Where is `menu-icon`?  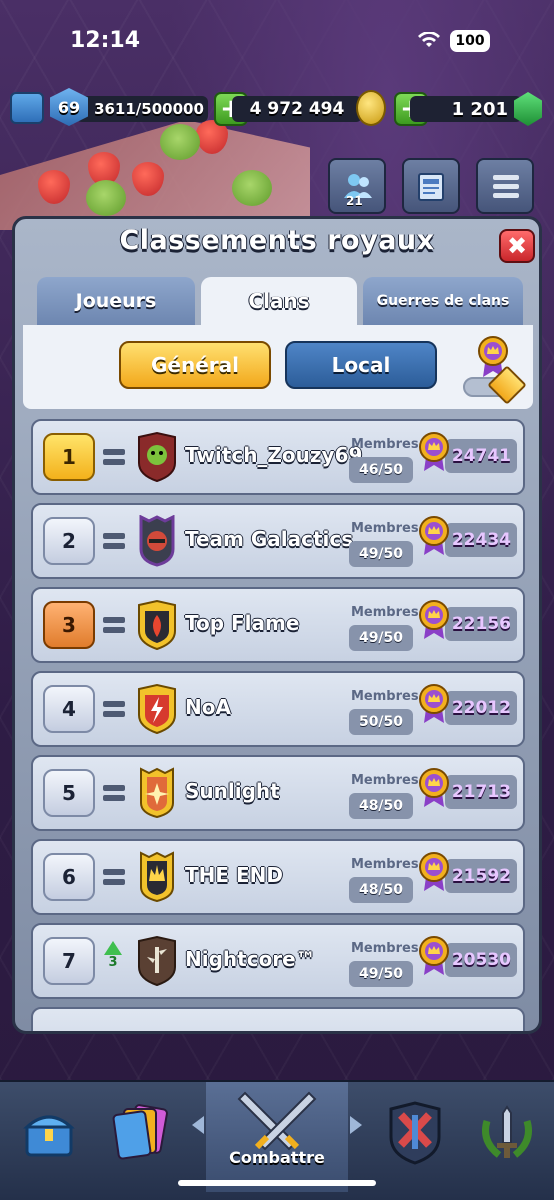
menu-icon is located at coordinates (506, 186).